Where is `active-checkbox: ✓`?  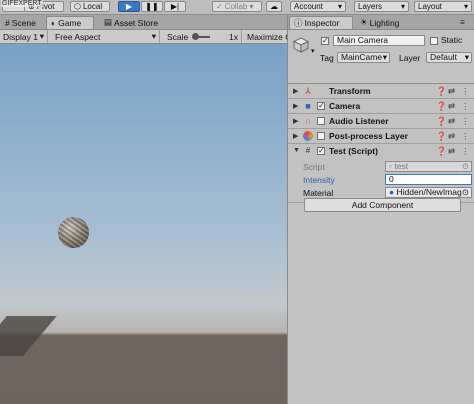
active-checkbox: ✓ is located at coordinates (325, 41).